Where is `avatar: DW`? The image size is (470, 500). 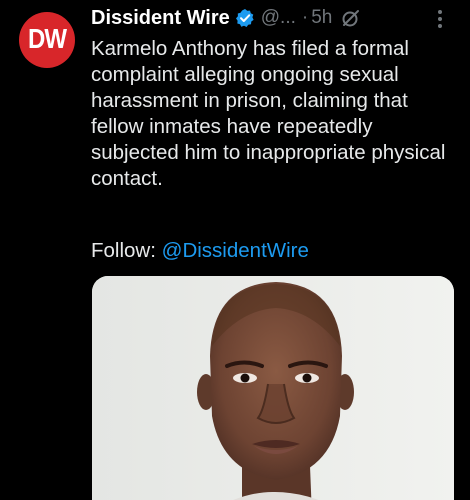
avatar: DW is located at coordinates (47, 40).